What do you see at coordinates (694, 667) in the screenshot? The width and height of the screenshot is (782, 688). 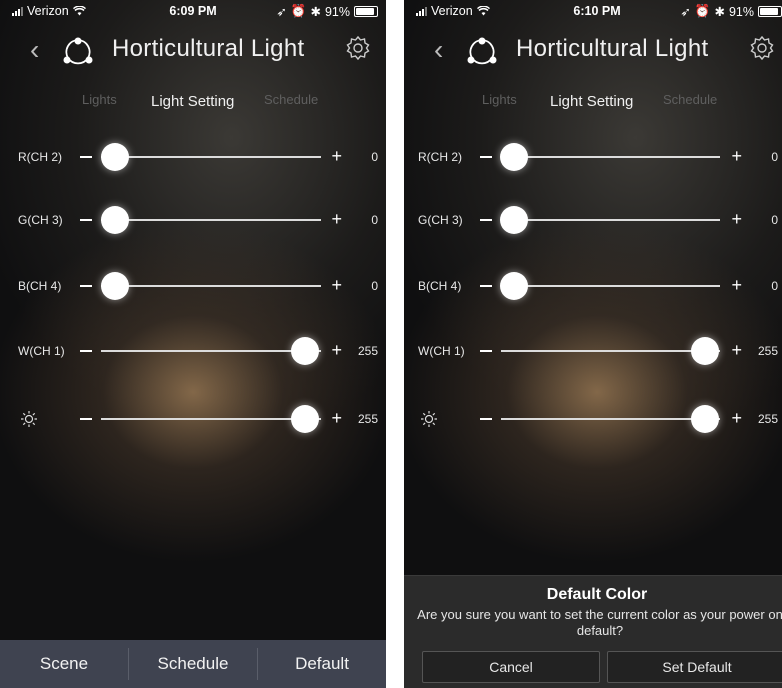 I see `set-default-button: Set Default` at bounding box center [694, 667].